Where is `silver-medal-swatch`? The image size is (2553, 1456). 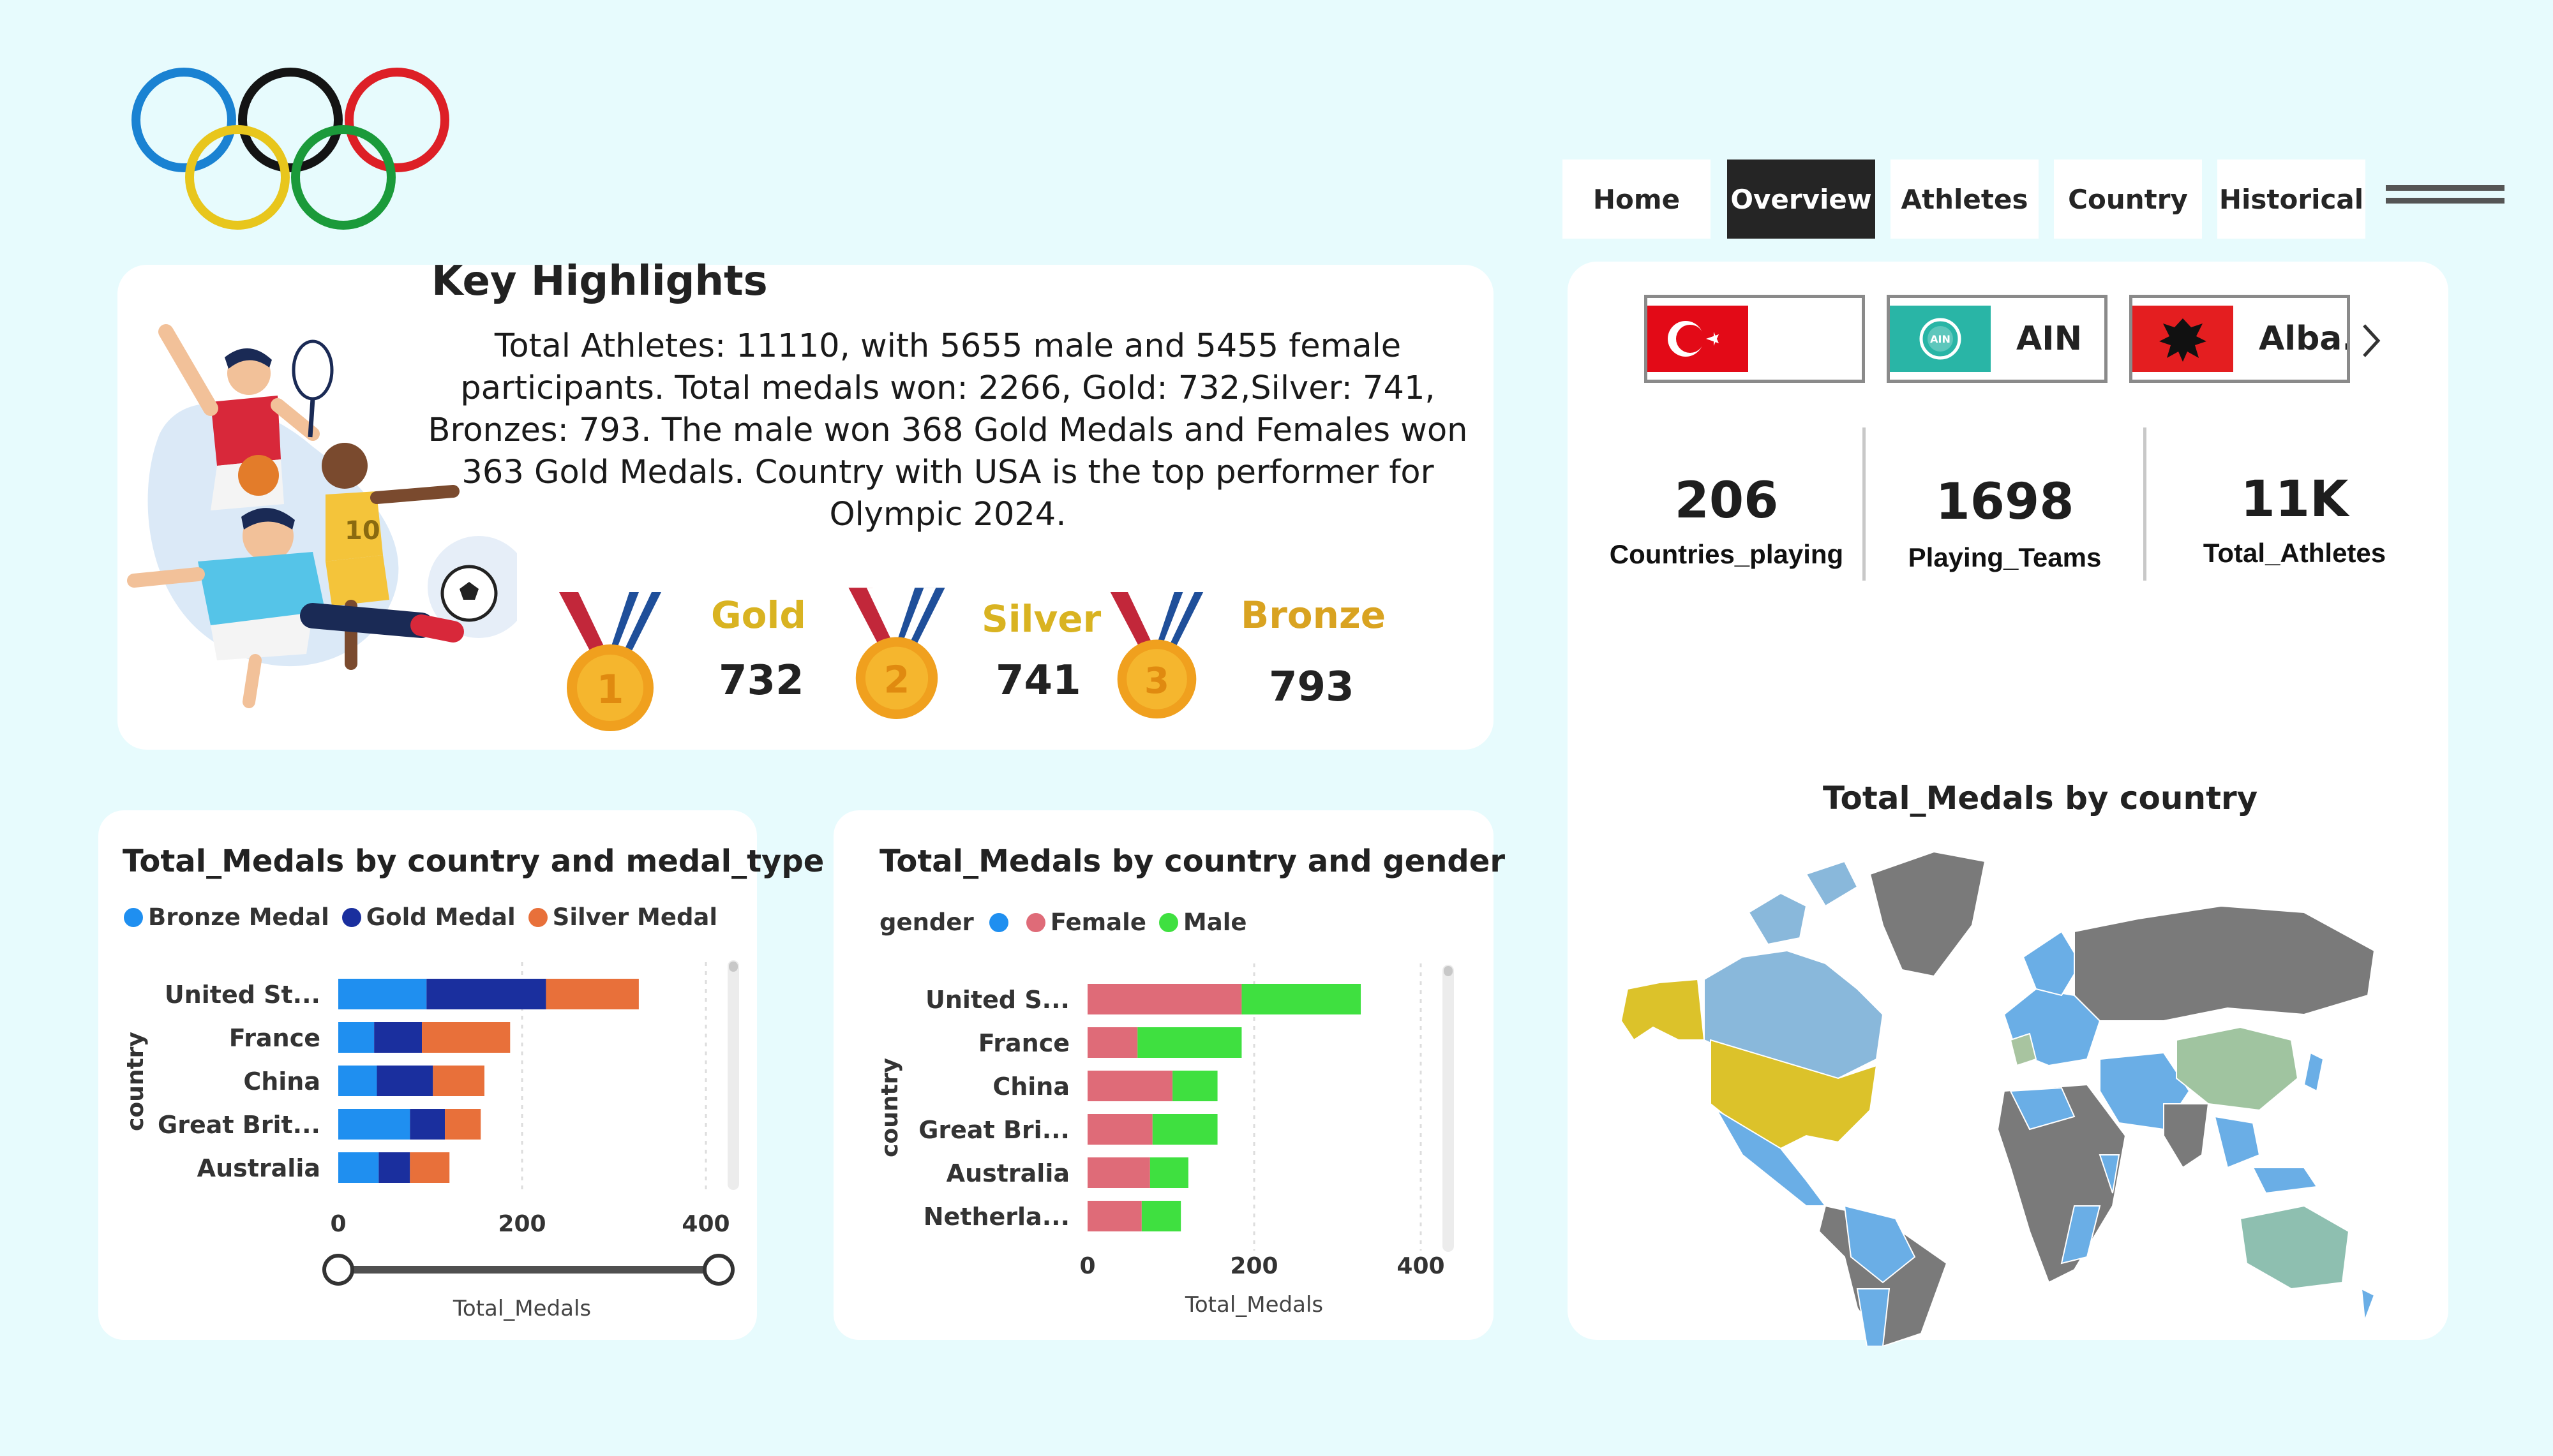
silver-medal-swatch is located at coordinates (538, 917).